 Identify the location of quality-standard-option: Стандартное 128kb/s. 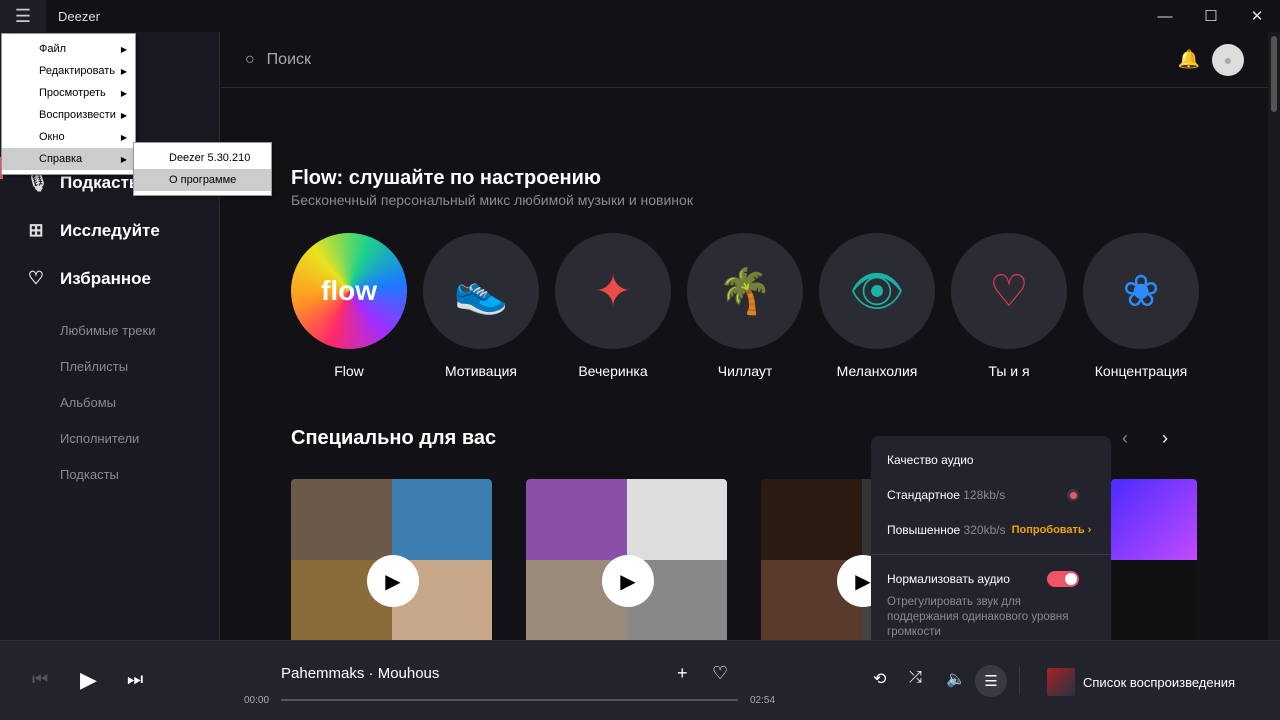
(991, 495).